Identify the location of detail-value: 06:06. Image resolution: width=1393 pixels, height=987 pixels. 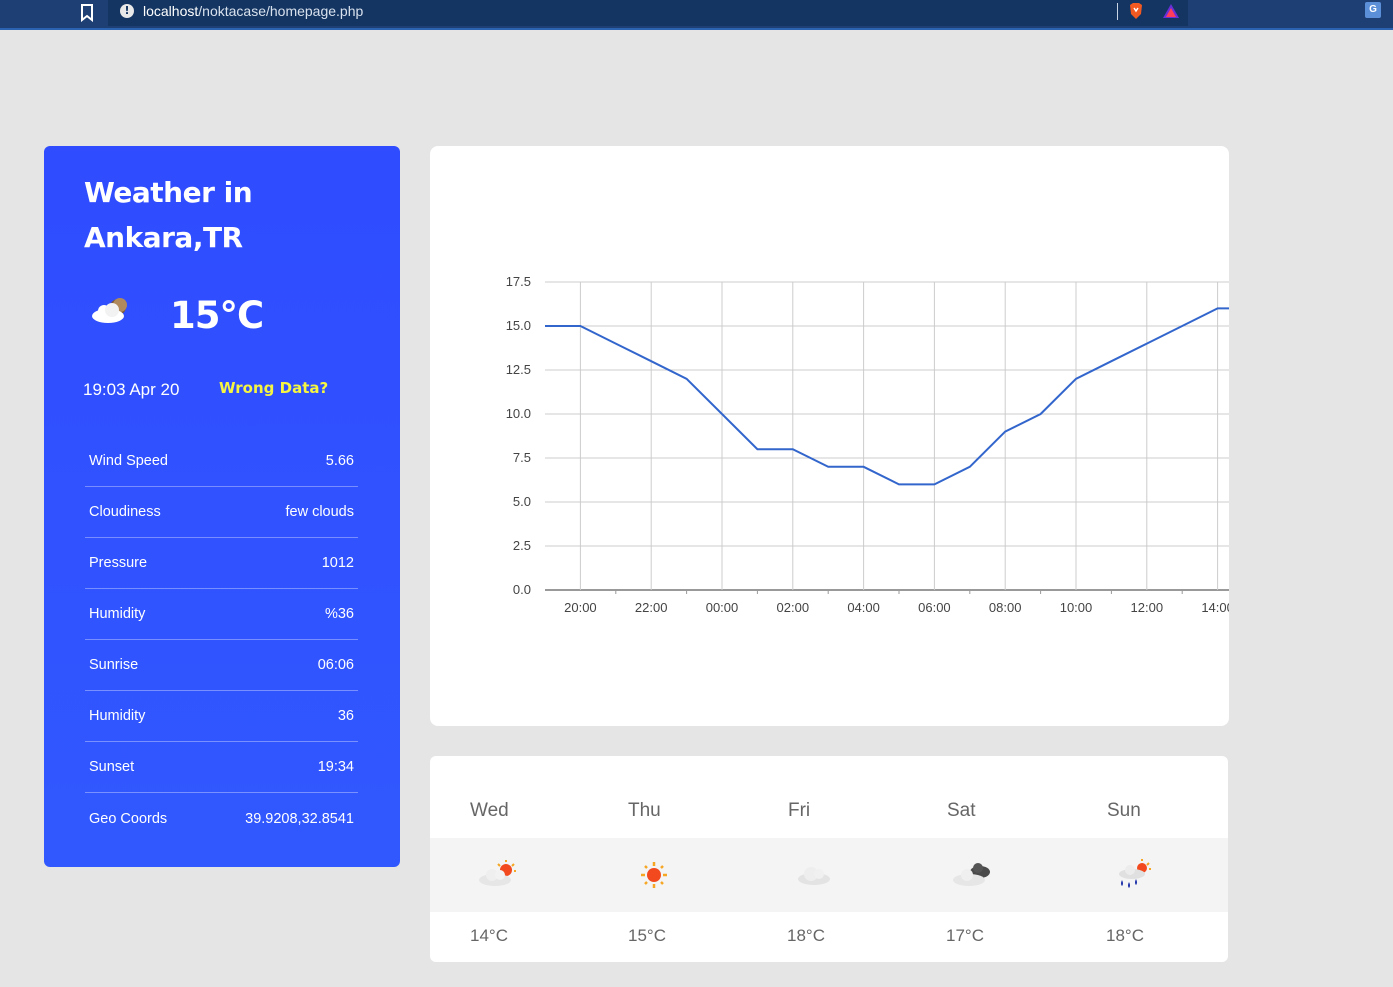
(335, 665).